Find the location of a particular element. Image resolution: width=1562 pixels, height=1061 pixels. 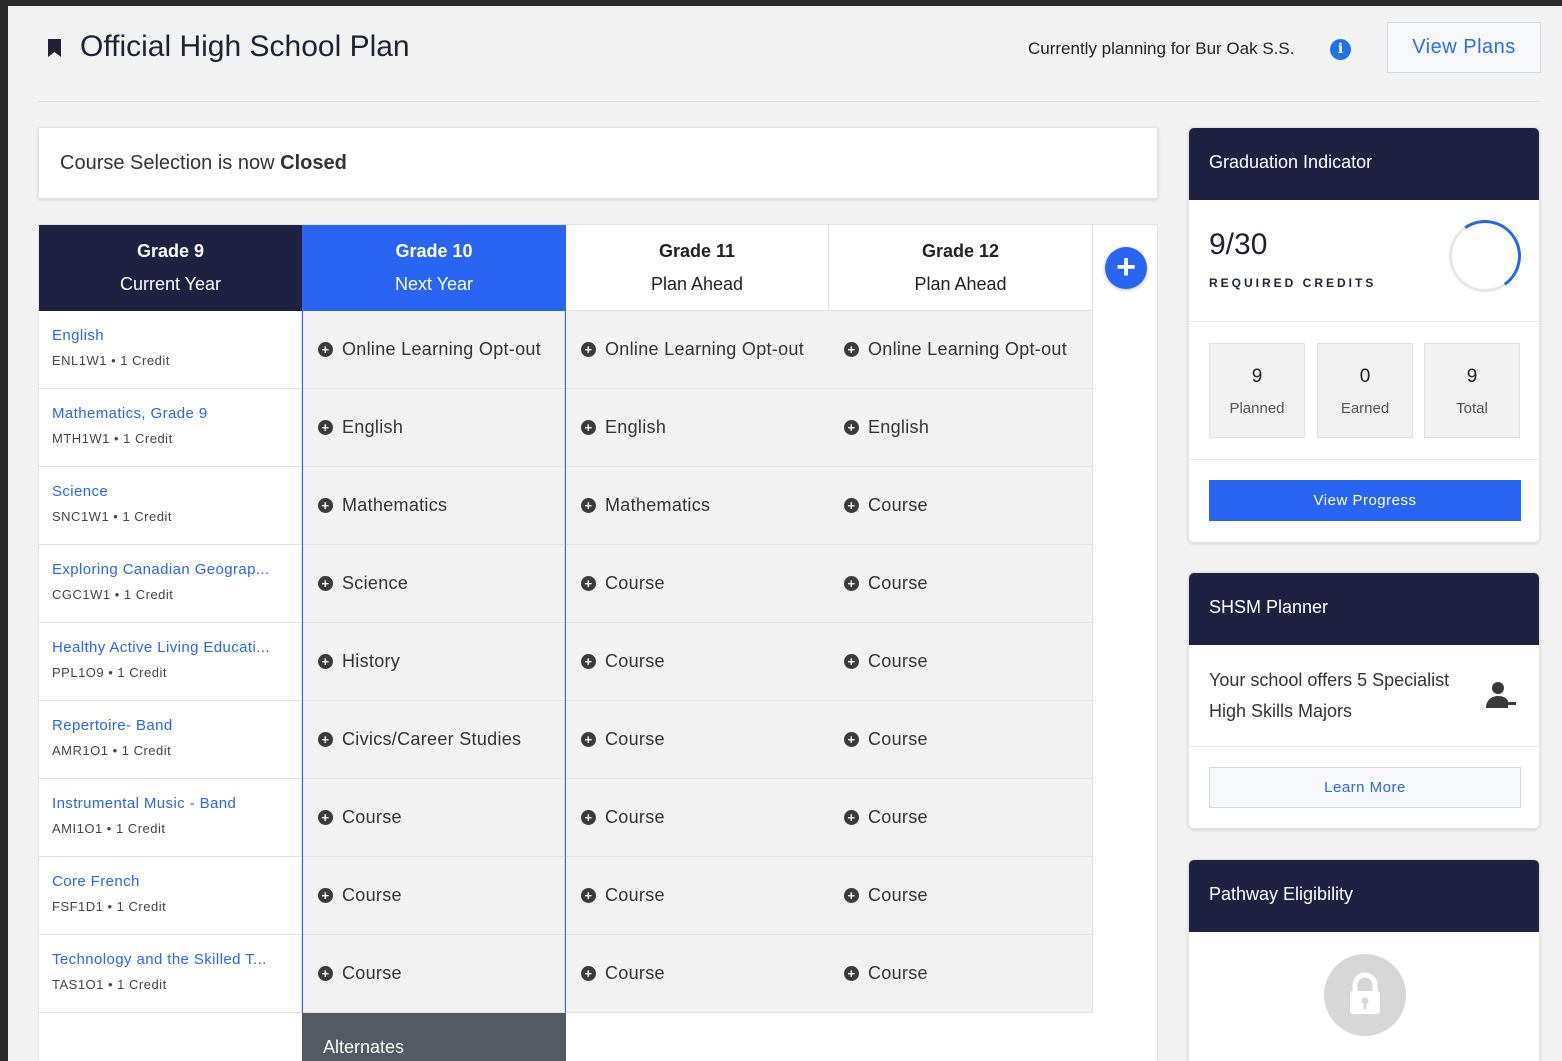

course-slot: + Civics/Career Studies is located at coordinates (434, 740).